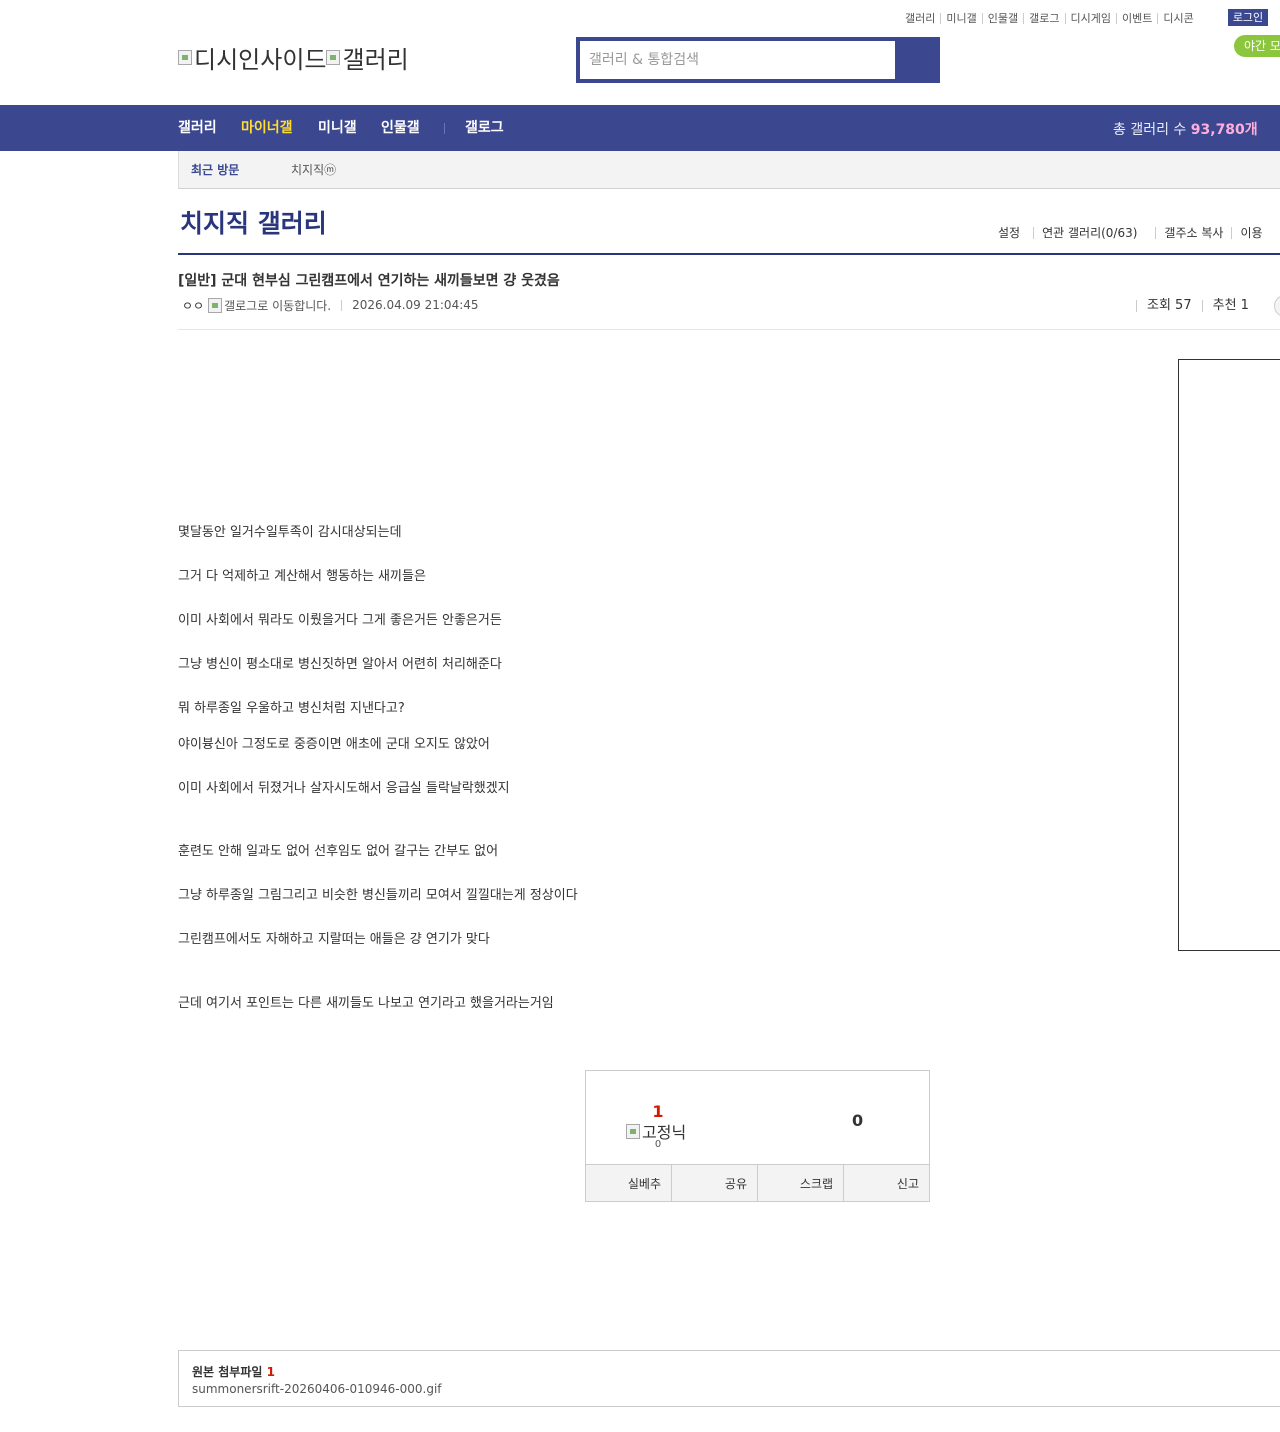  I want to click on gallery-settings-link: 설정, so click(1010, 233).